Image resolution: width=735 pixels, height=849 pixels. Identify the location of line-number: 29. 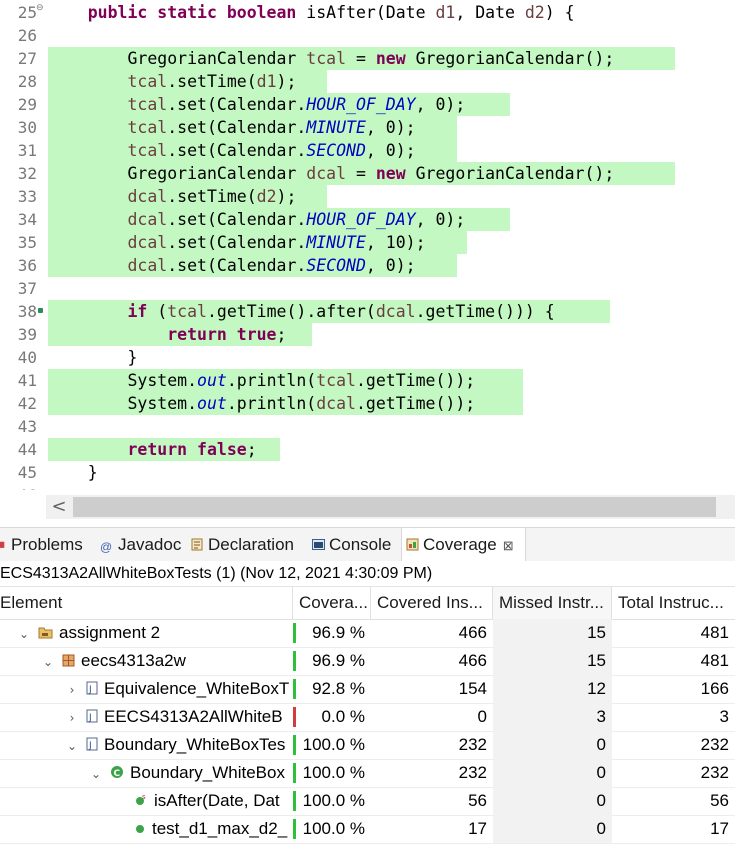
(27, 104).